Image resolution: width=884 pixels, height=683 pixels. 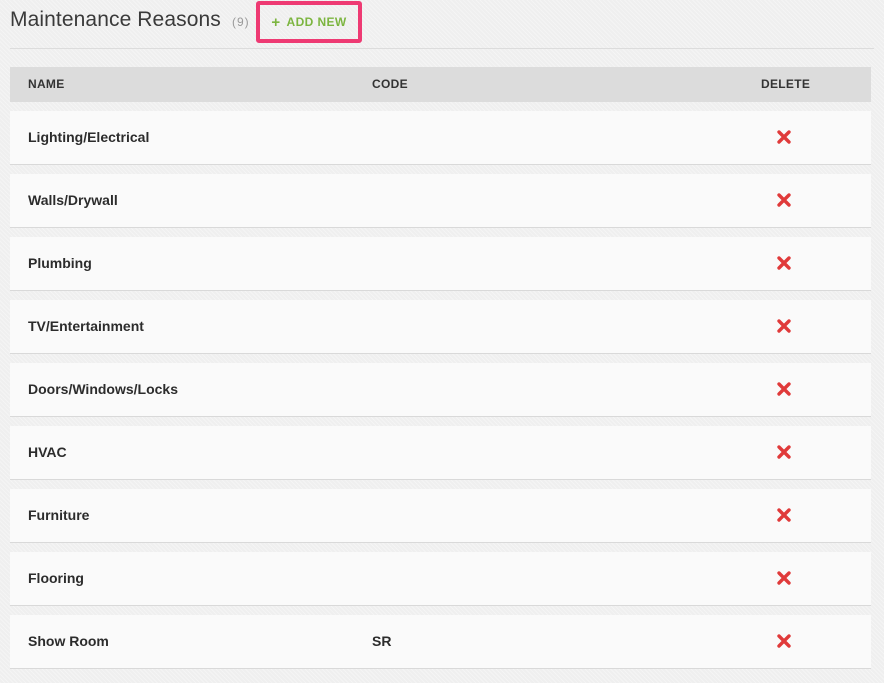 What do you see at coordinates (59, 515) in the screenshot?
I see `reason-name: Furniture` at bounding box center [59, 515].